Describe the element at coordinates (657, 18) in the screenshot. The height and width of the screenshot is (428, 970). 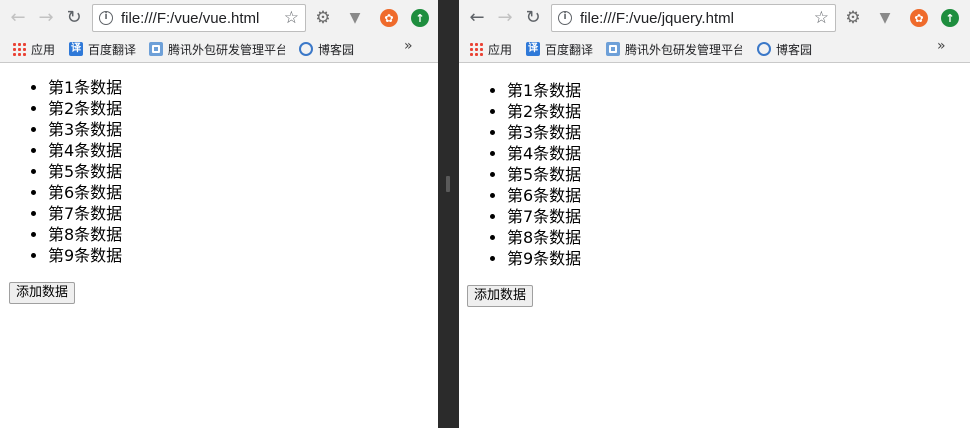
I see `address-url: file:///F:/vue/jquery.html` at that location.